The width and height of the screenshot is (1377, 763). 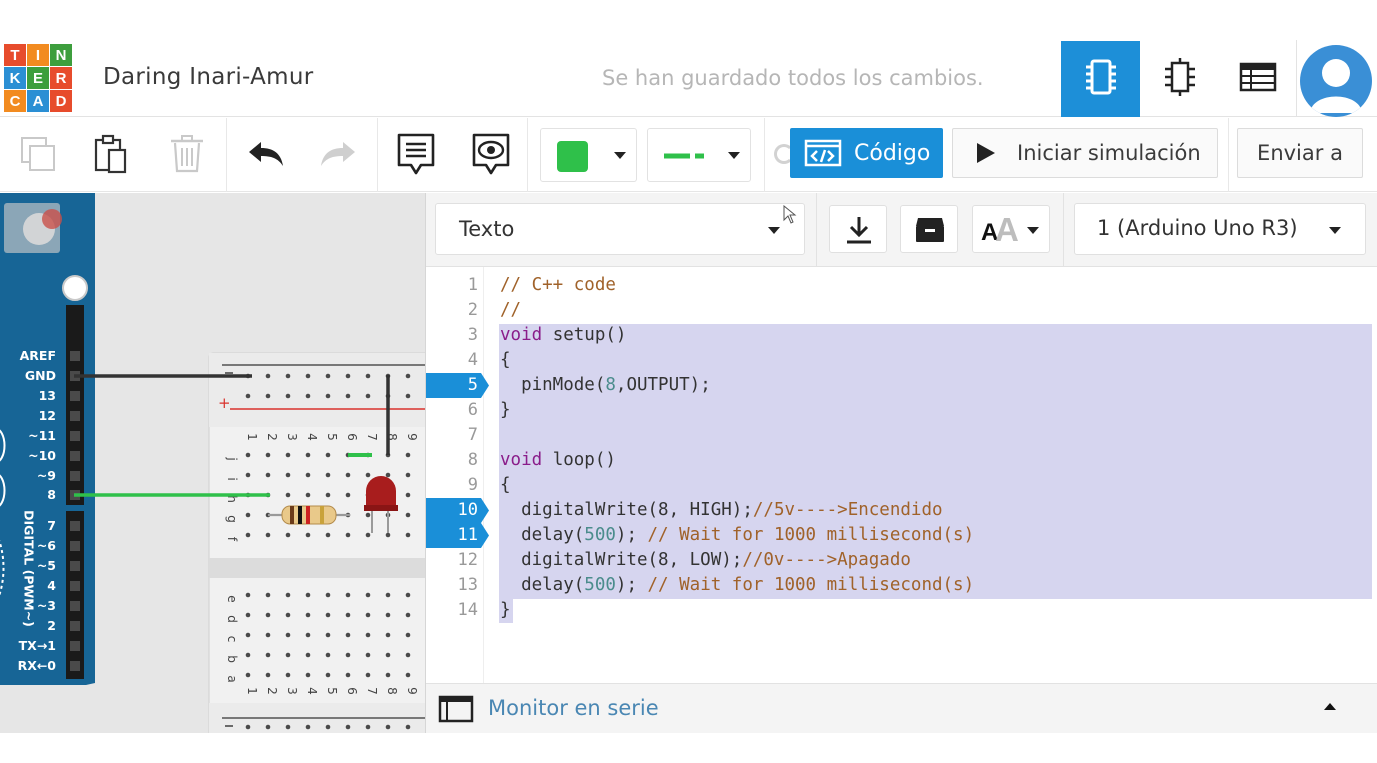 I want to click on tinkercad-logo: TIN KER CAD, so click(x=38, y=78).